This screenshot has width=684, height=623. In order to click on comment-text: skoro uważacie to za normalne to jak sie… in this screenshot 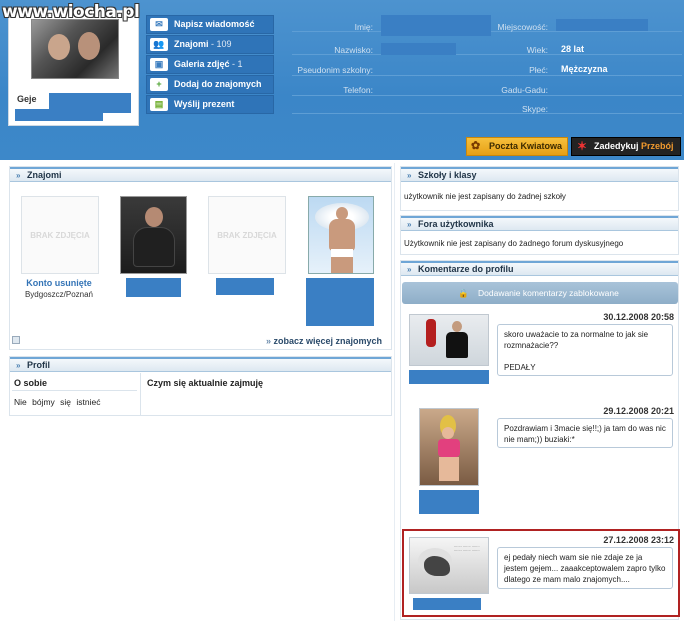, I will do `click(585, 350)`.